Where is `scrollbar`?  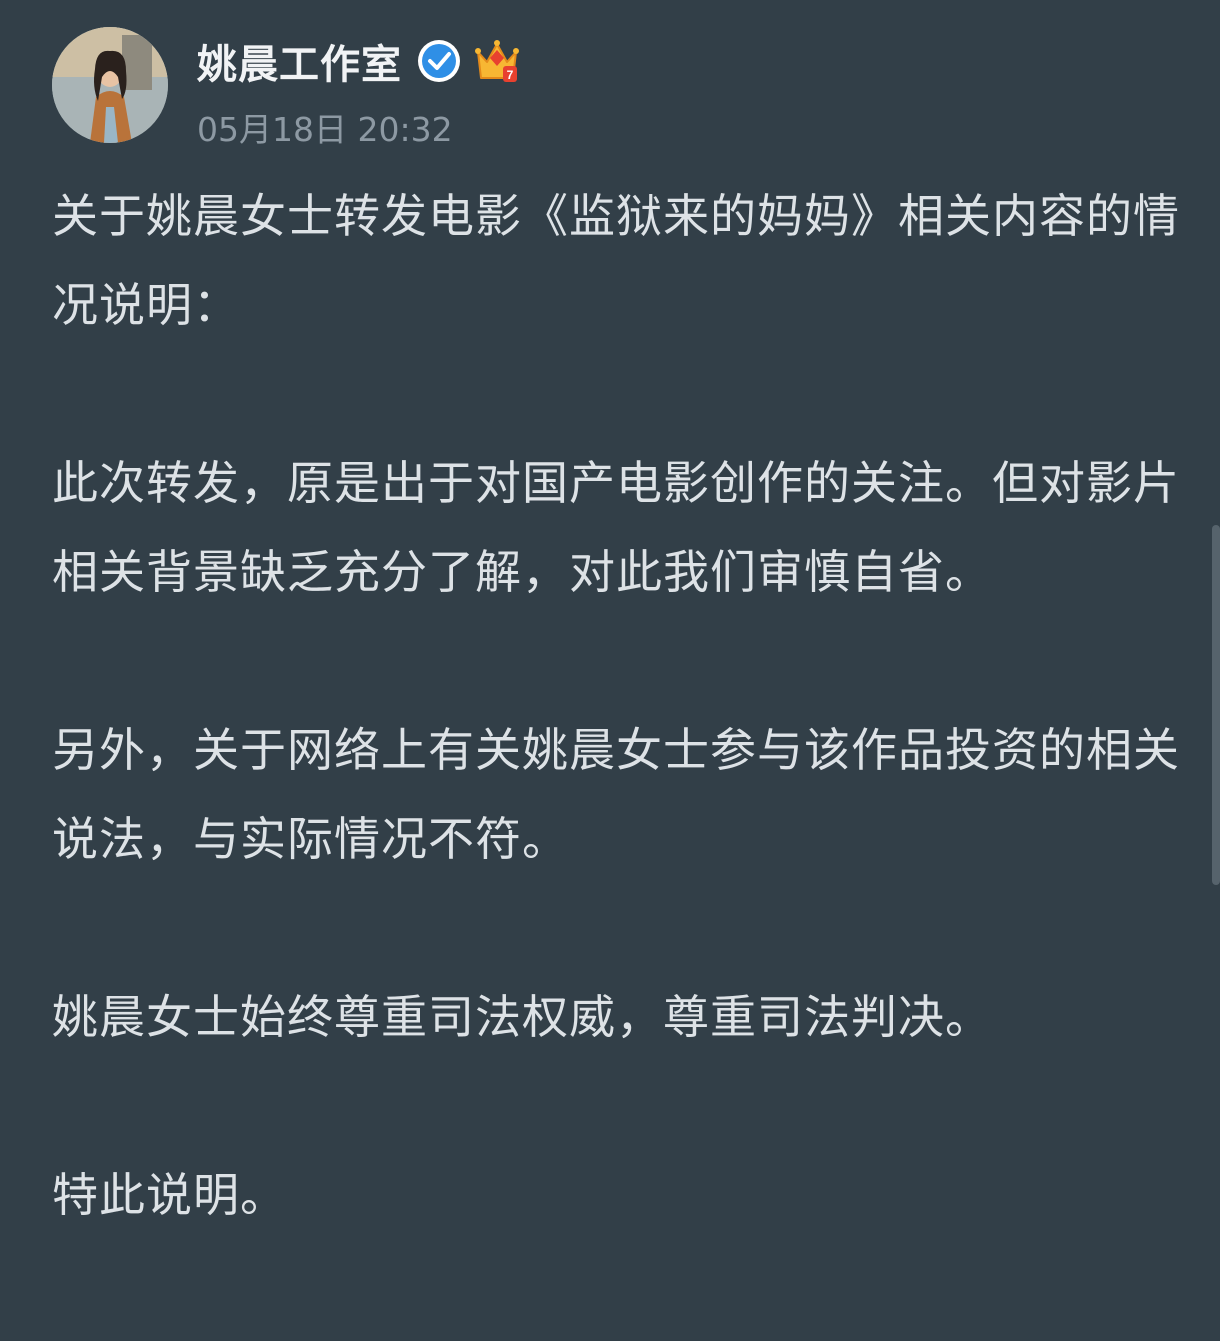 scrollbar is located at coordinates (1216, 705).